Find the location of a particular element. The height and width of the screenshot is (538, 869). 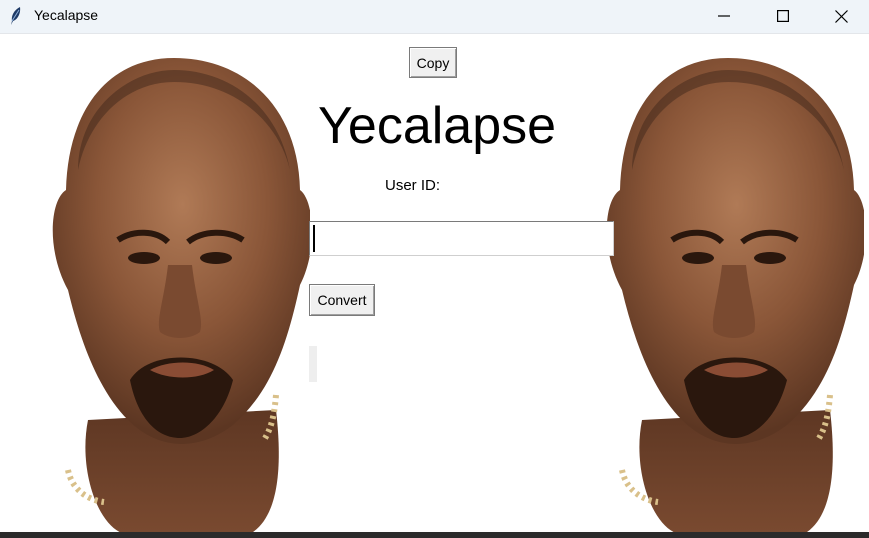

result-label is located at coordinates (313, 364).